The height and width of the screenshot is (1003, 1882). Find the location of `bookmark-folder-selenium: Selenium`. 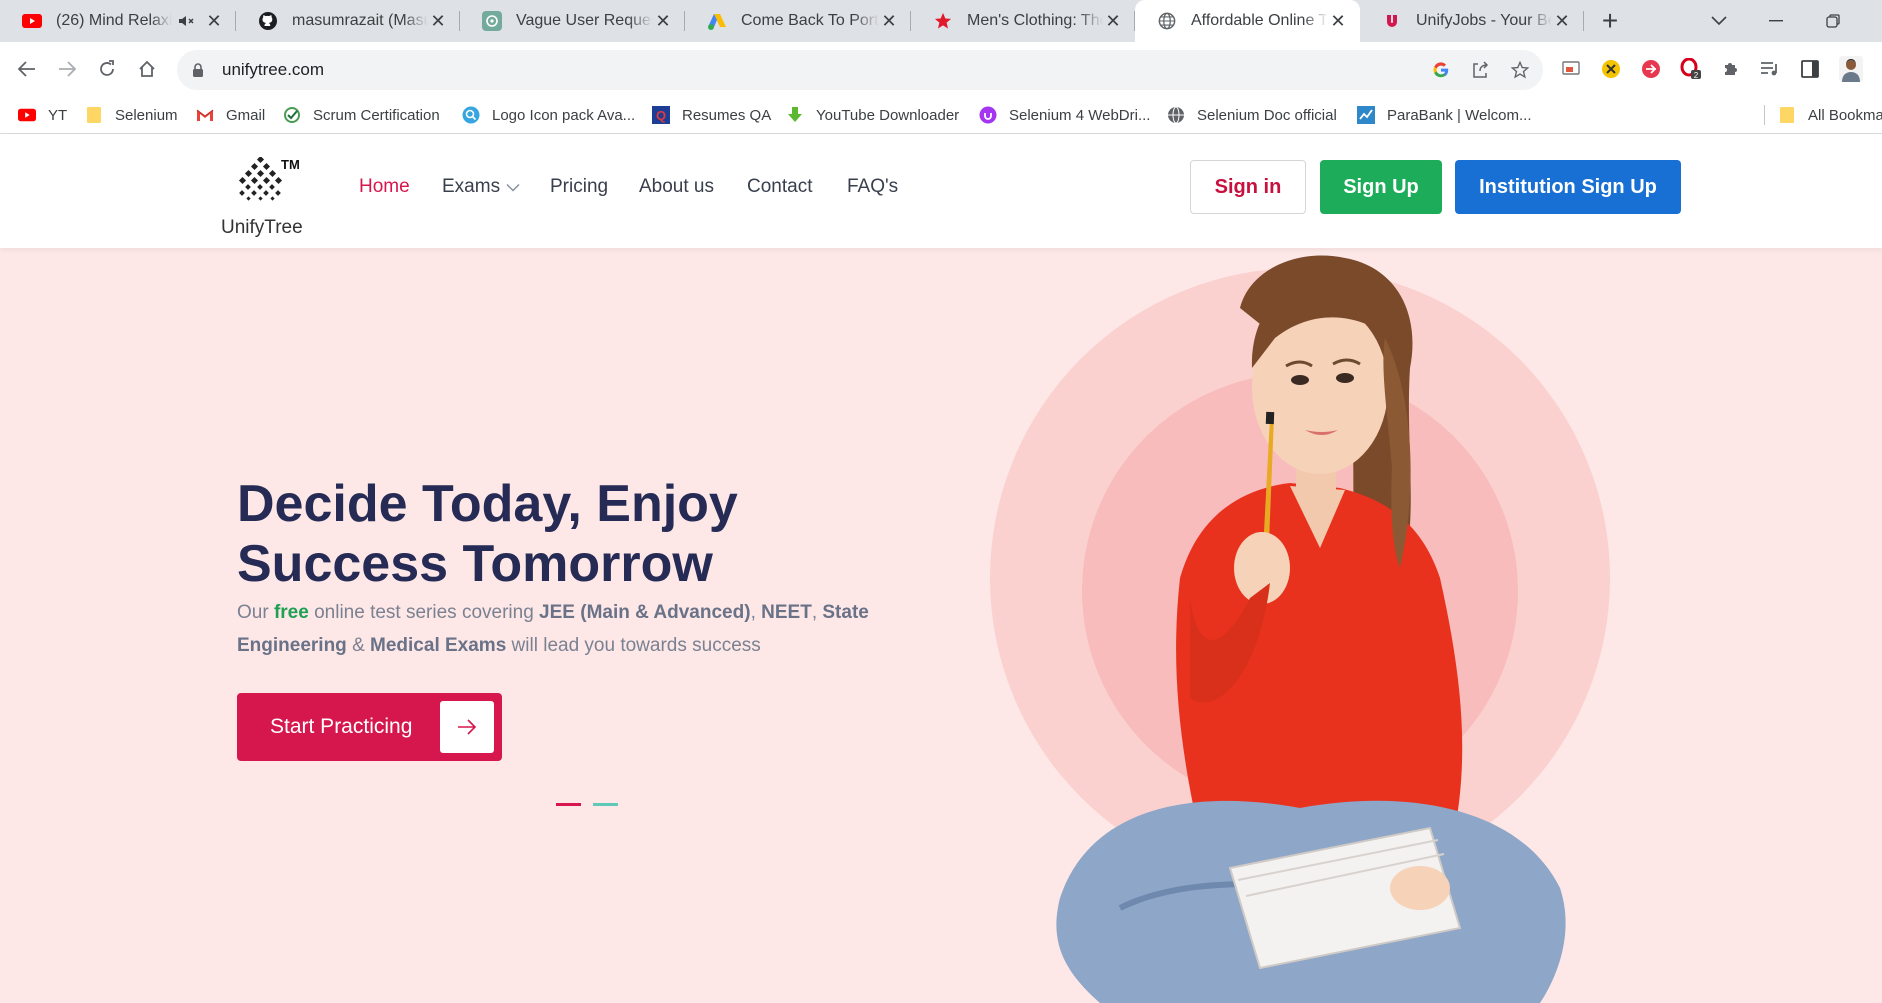

bookmark-folder-selenium: Selenium is located at coordinates (131, 115).